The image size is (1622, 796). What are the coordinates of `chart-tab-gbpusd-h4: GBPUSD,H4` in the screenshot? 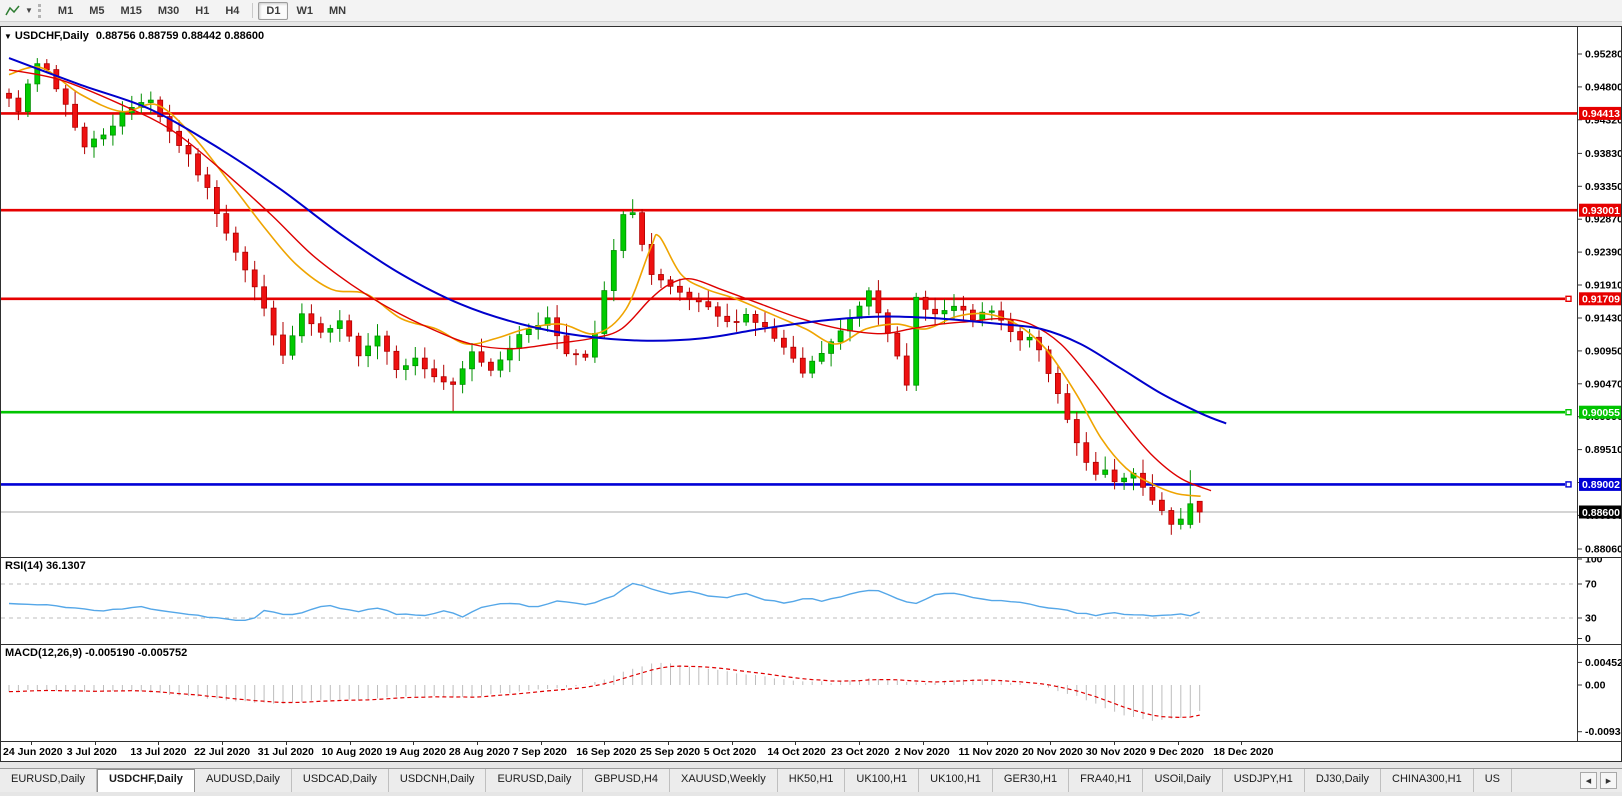 It's located at (626, 780).